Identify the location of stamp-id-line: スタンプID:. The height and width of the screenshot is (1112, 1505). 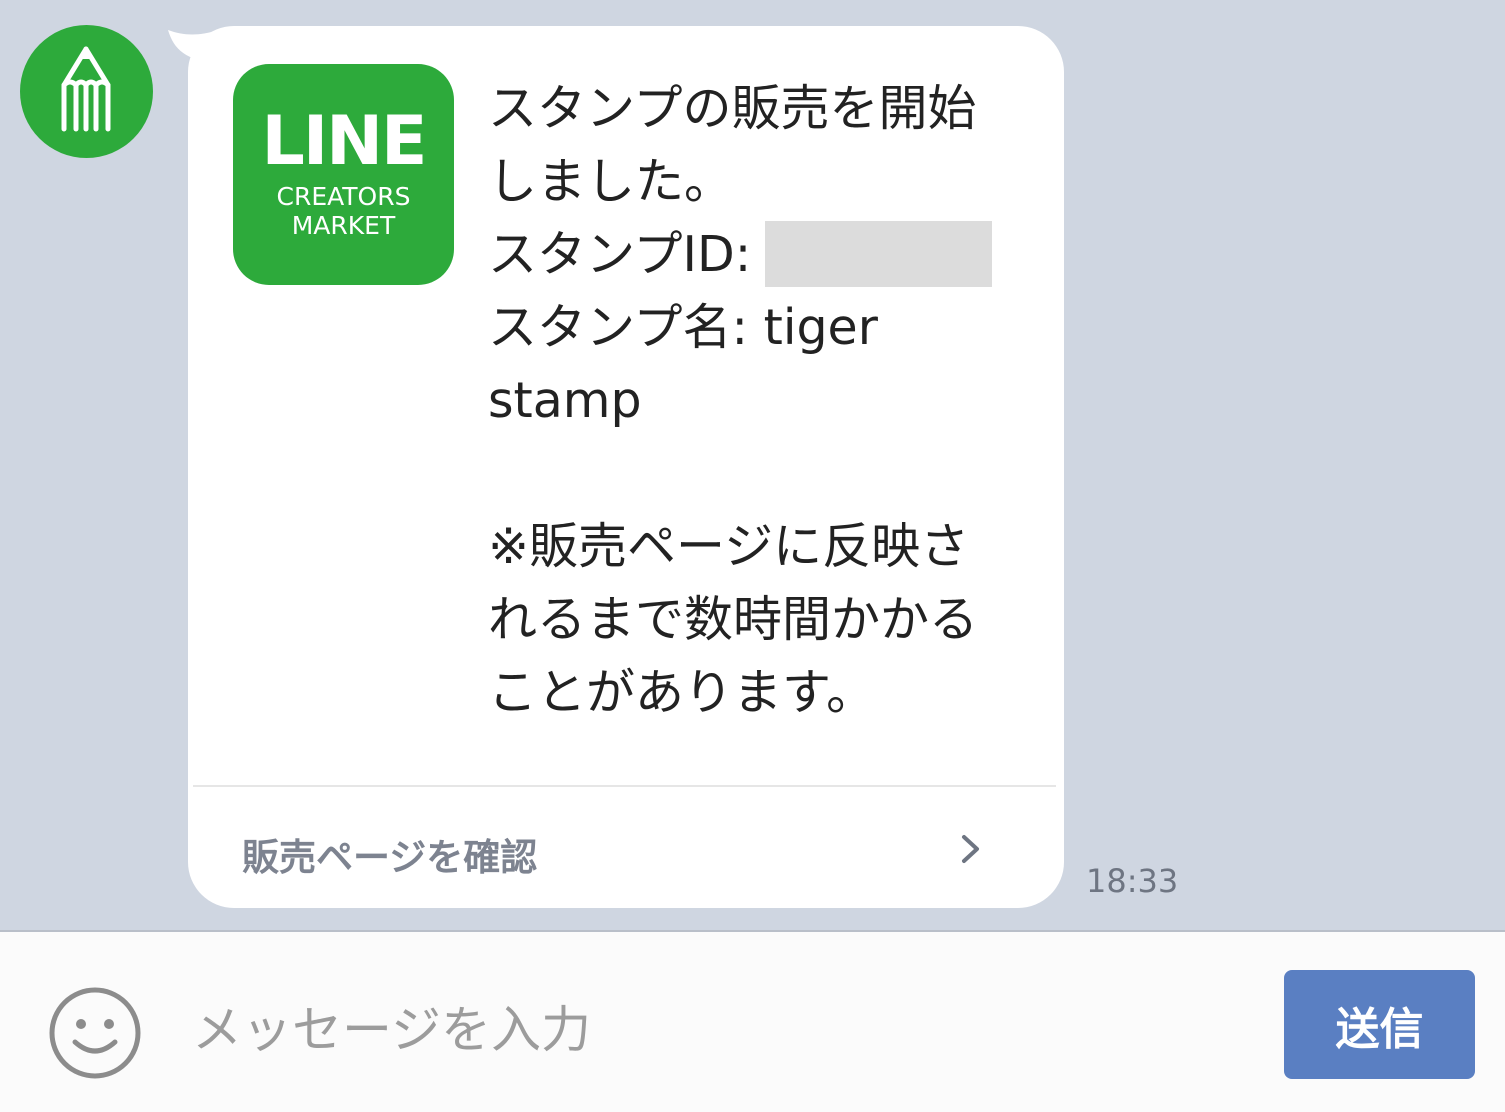
(768, 254).